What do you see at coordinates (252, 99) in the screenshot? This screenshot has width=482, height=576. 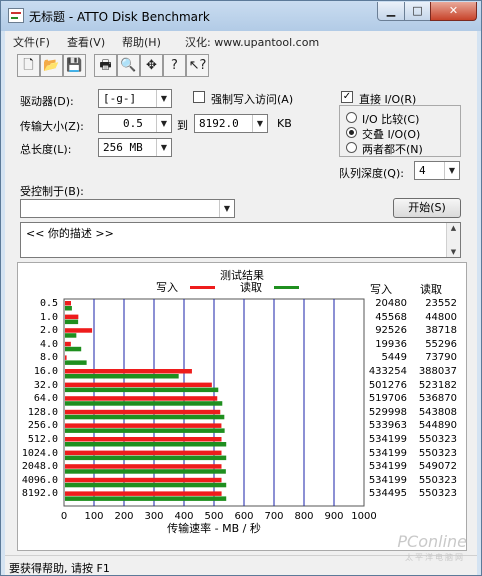 I see `force-write-label: 强制写入访问(A)` at bounding box center [252, 99].